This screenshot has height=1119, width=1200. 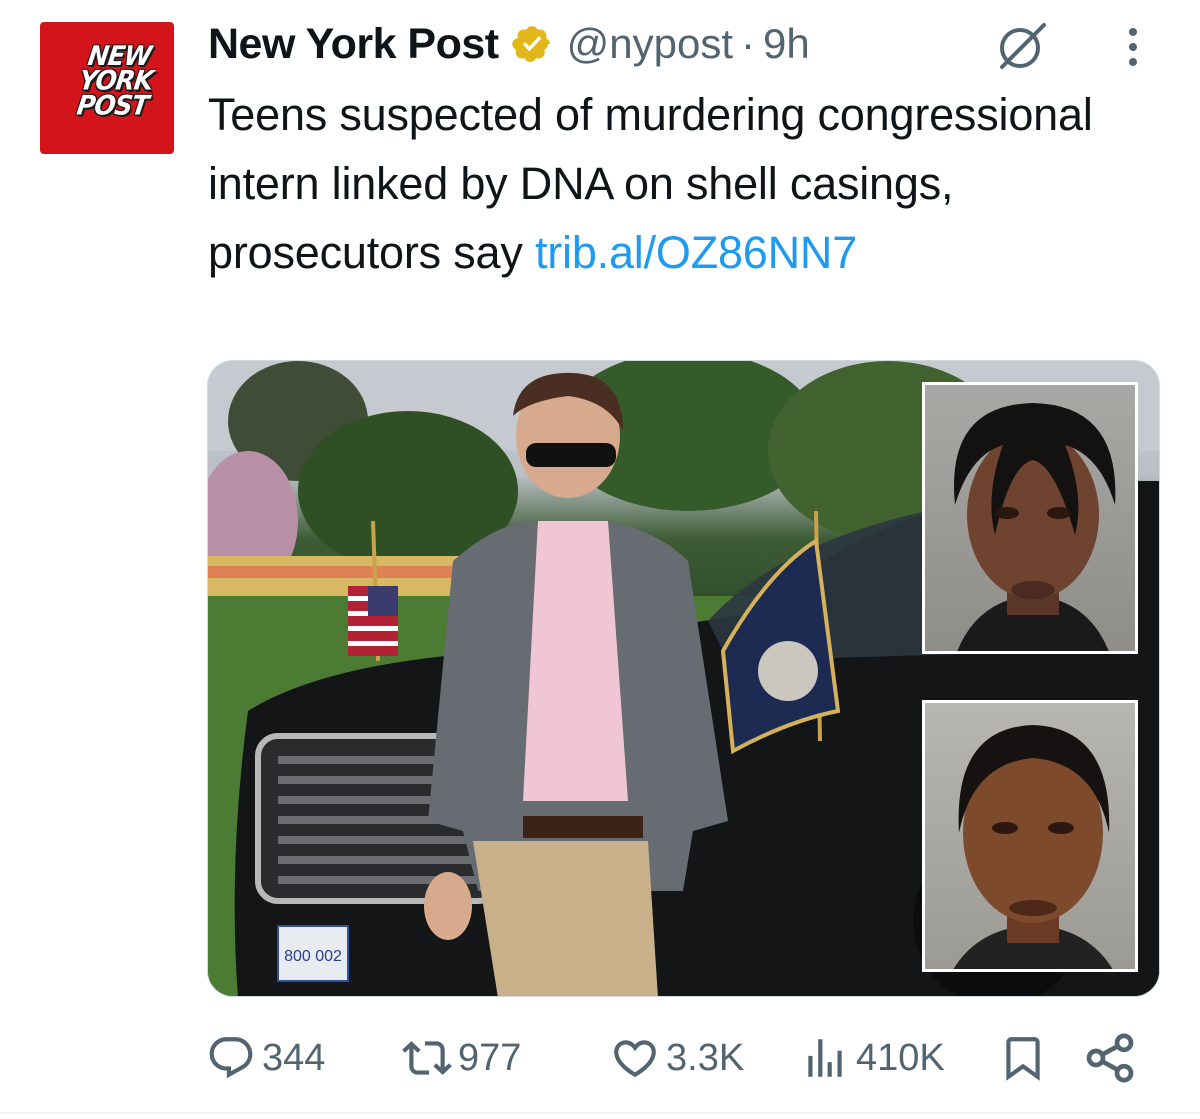 I want to click on avatar: NEW YORK POST, so click(x=107, y=88).